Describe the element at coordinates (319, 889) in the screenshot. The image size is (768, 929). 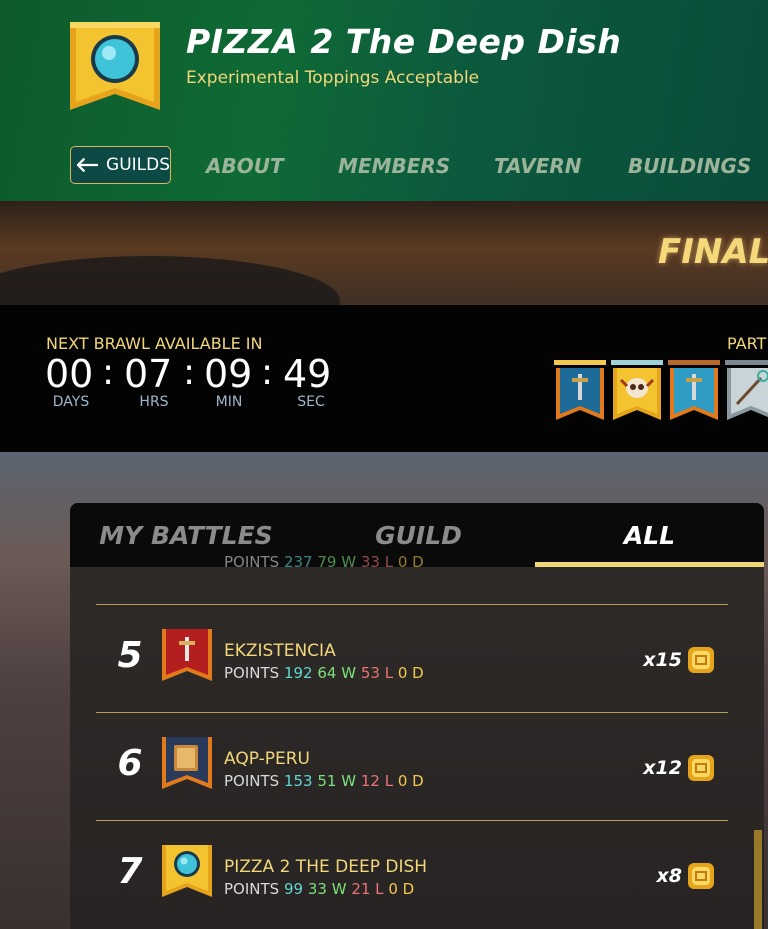
I see `row-stats: POINTS 99 33 W 21 L 0 D` at that location.